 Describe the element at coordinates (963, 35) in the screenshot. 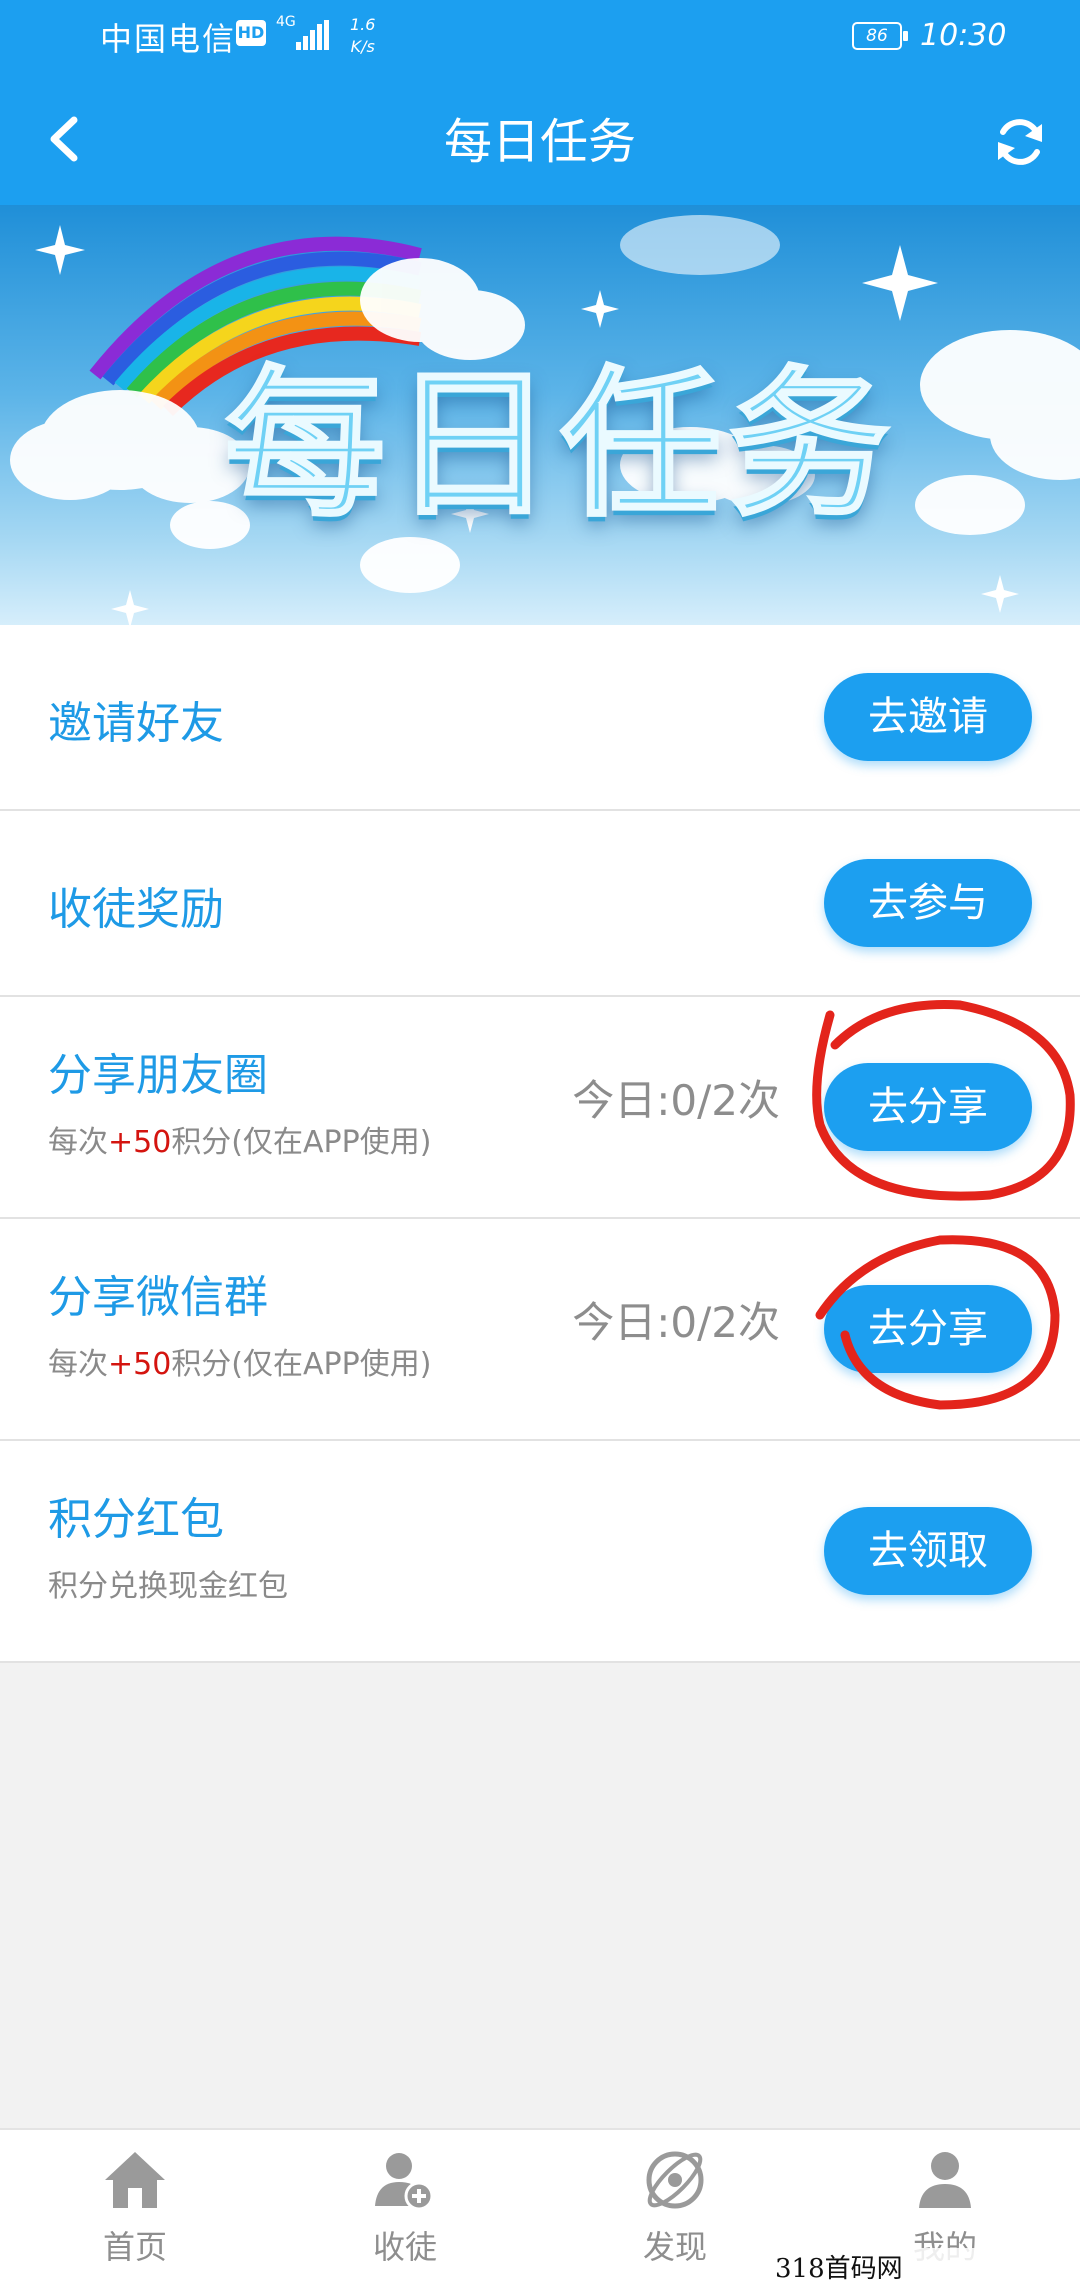

I see `status-time: 10:30` at that location.